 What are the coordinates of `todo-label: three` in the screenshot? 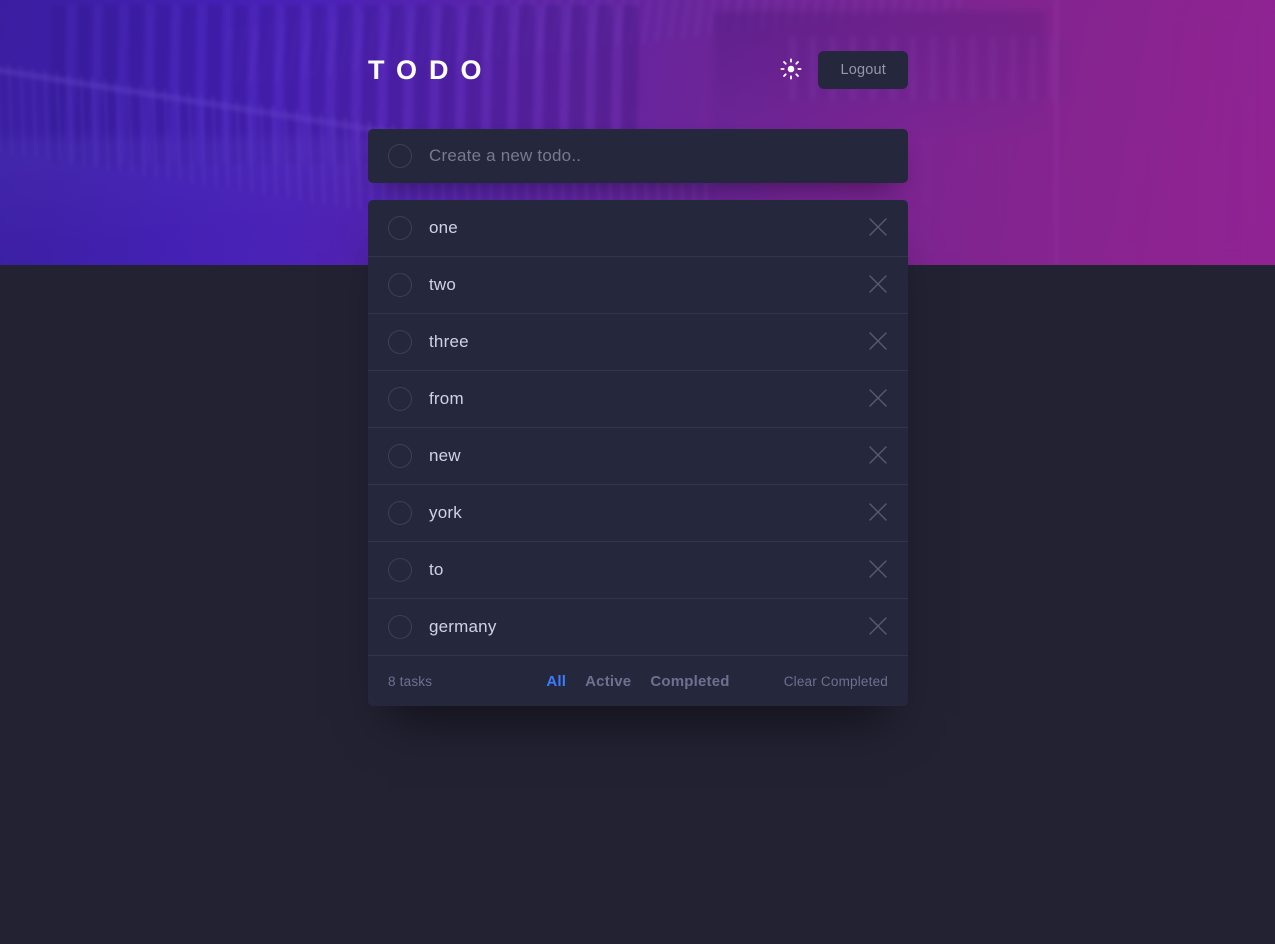 It's located at (449, 341).